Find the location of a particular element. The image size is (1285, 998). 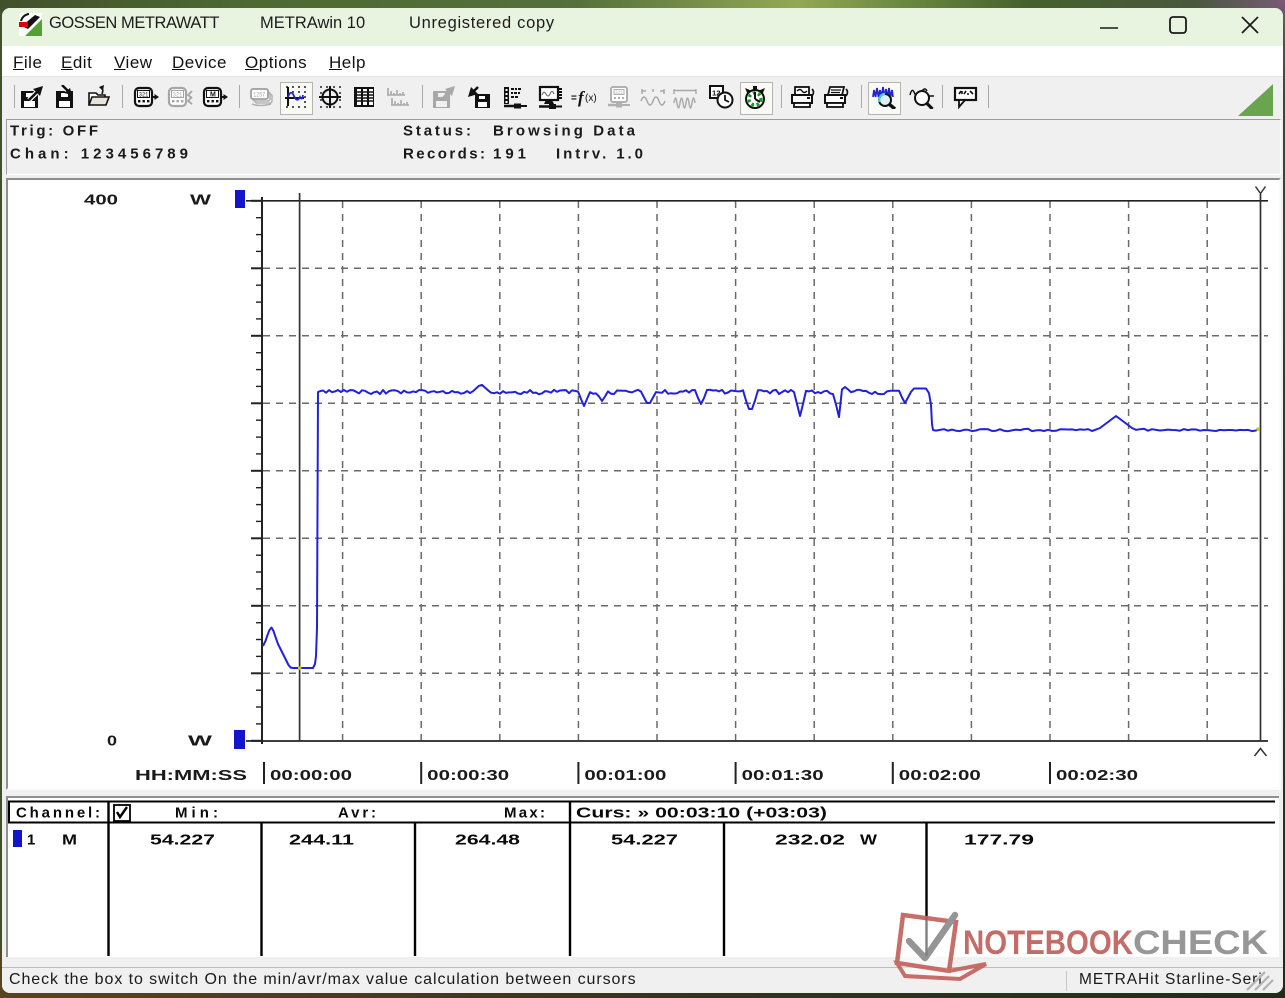

svg-text: 00:02:30 is located at coordinates (1097, 775).